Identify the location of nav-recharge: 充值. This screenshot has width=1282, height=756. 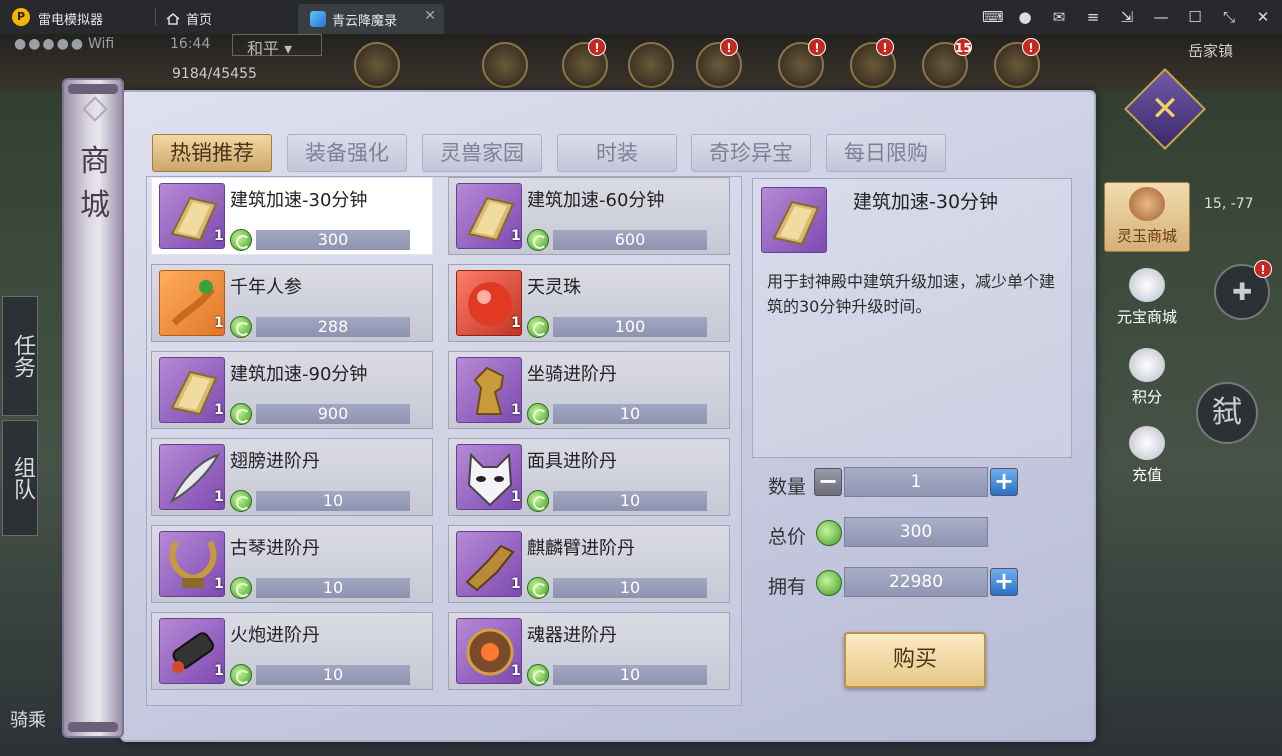
(1147, 457).